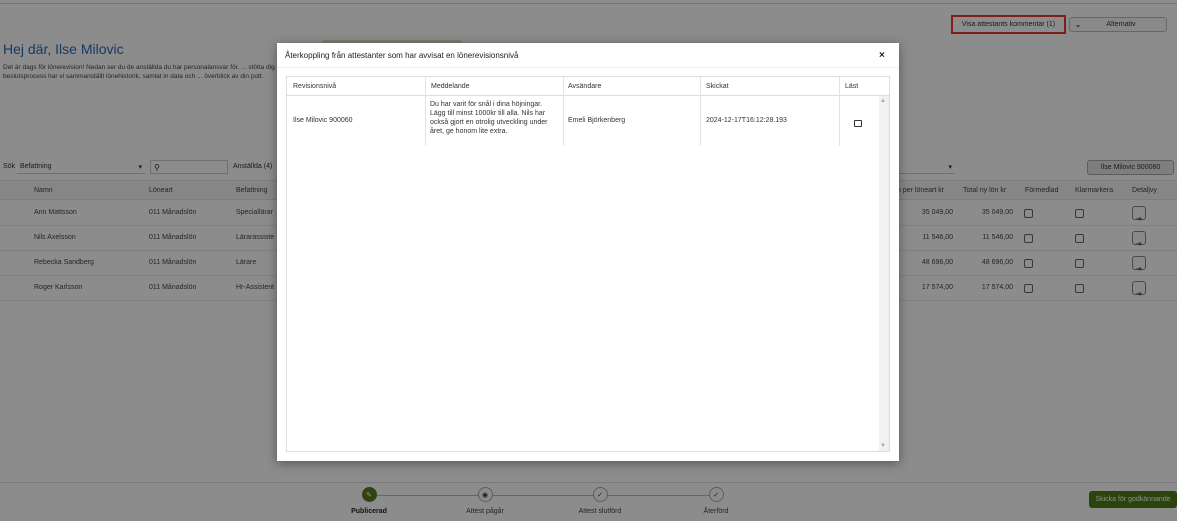 This screenshot has width=1177, height=521. Describe the element at coordinates (882, 55) in the screenshot. I see `close-icon: ×` at that location.